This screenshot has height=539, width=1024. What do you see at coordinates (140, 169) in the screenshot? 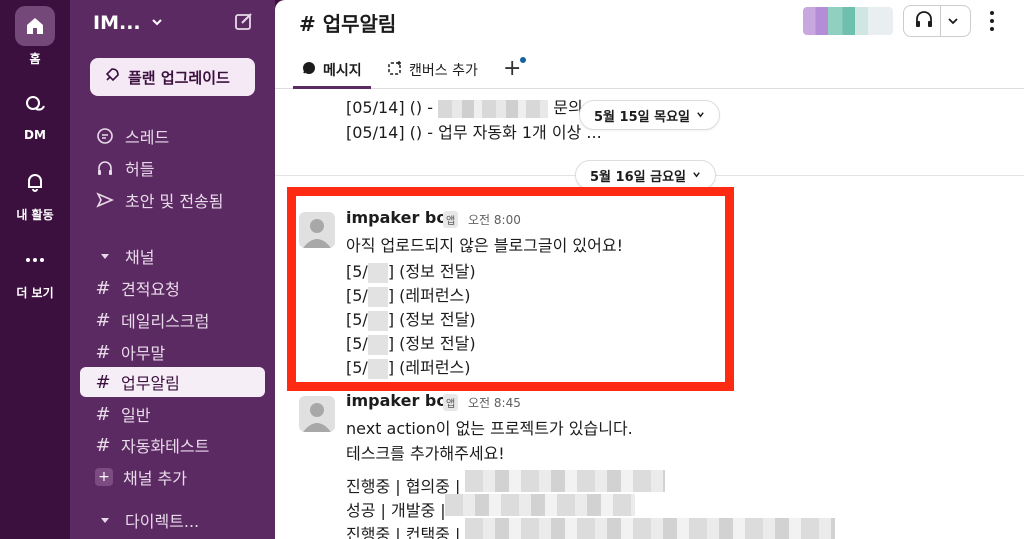
I see `sidebar-item-label: 허들` at bounding box center [140, 169].